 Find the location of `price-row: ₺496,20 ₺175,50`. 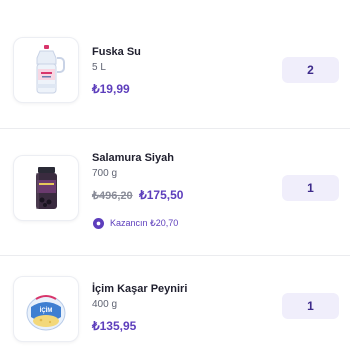

price-row: ₺496,20 ₺175,50 is located at coordinates (172, 195).